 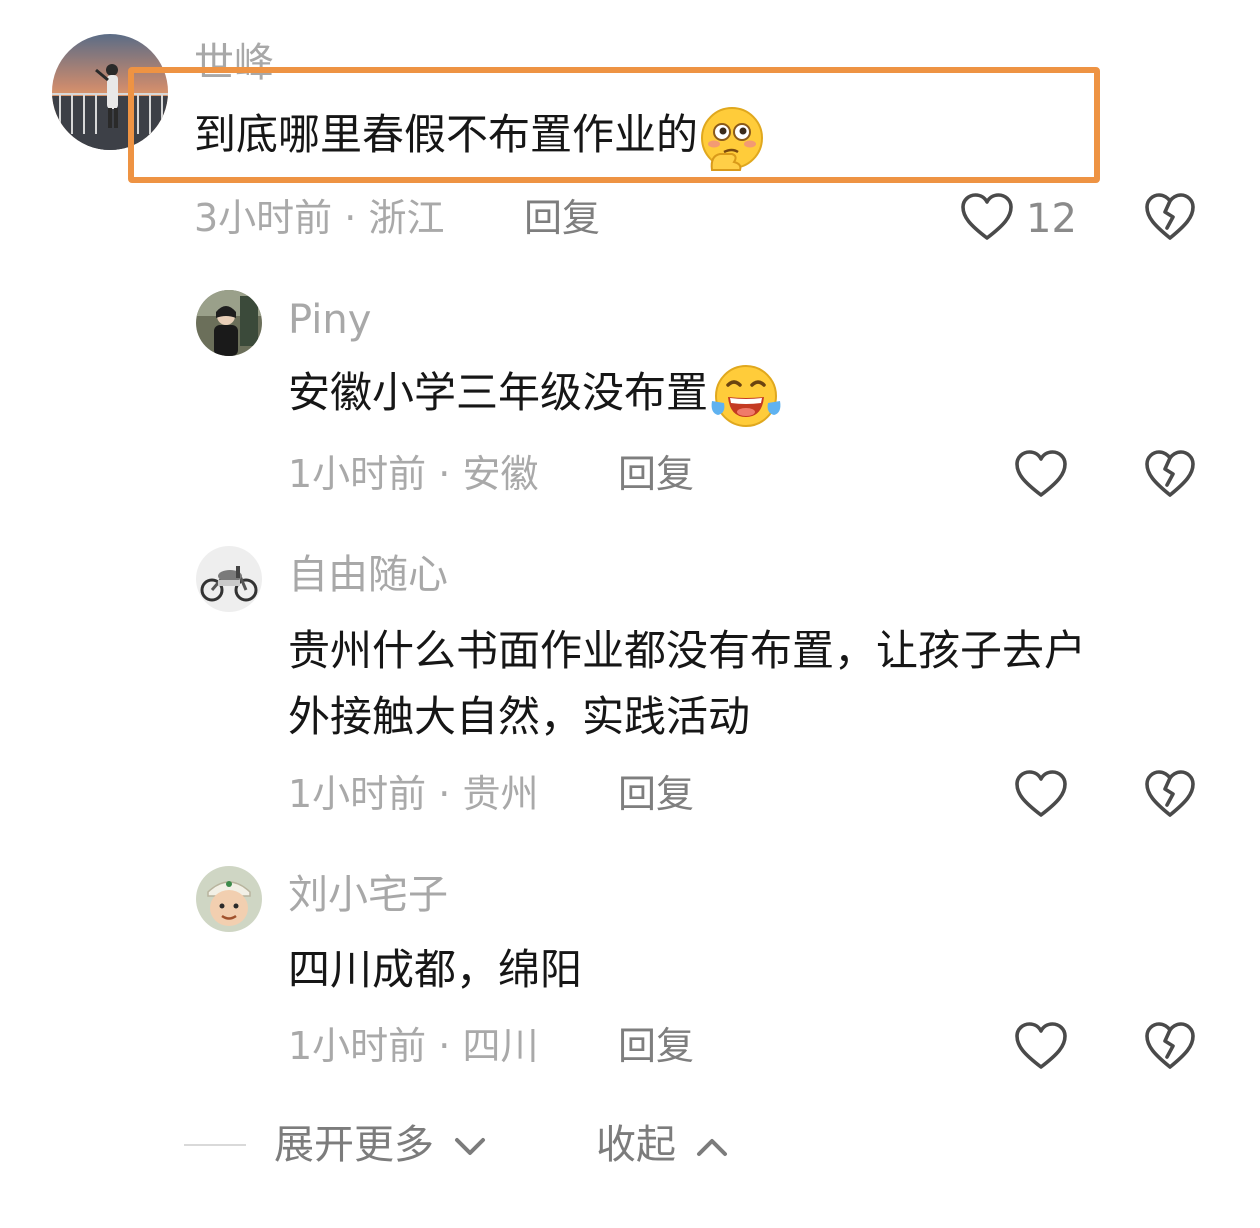 What do you see at coordinates (746, 395) in the screenshot?
I see `tears-of-joy-emoji-icon` at bounding box center [746, 395].